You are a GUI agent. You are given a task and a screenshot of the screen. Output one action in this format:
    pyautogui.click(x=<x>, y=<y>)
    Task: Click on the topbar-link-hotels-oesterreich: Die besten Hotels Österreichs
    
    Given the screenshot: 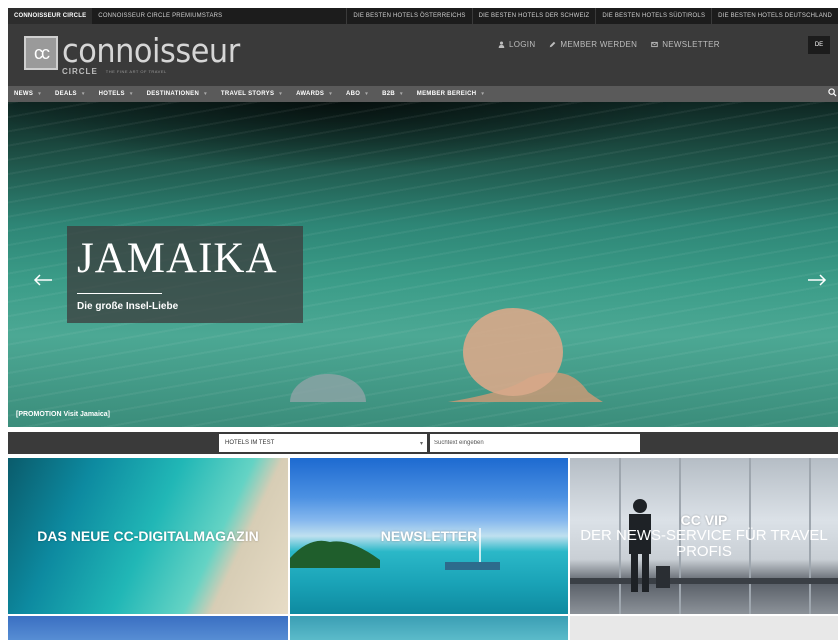 What is the action you would take?
    pyautogui.click(x=408, y=16)
    